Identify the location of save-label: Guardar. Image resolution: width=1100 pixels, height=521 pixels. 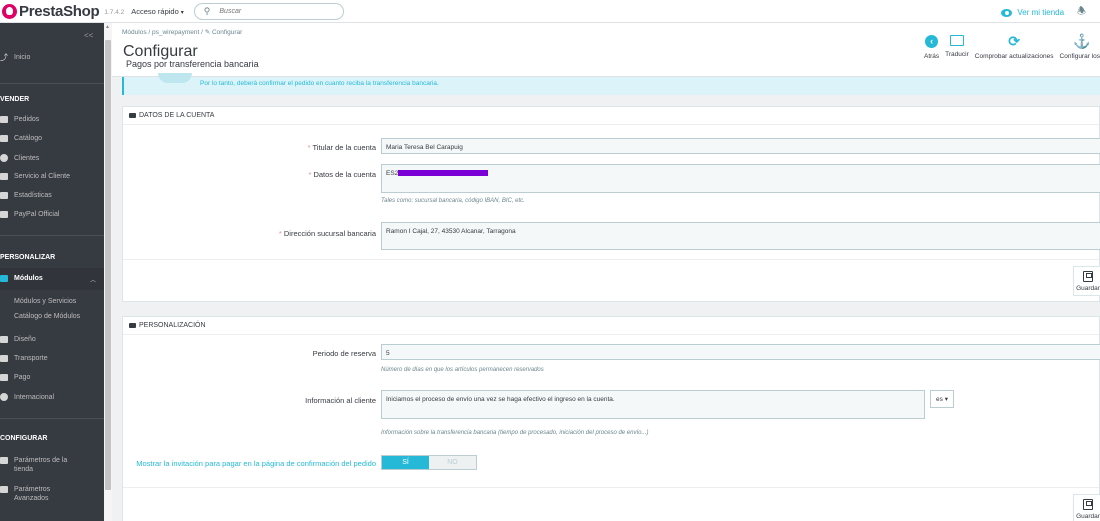
(1088, 516).